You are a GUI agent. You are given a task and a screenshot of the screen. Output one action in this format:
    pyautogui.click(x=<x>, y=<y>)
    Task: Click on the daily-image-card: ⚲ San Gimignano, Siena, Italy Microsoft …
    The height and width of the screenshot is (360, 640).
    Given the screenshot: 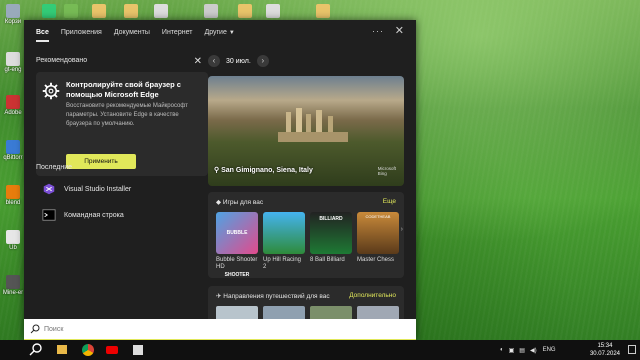 What is the action you would take?
    pyautogui.click(x=306, y=131)
    